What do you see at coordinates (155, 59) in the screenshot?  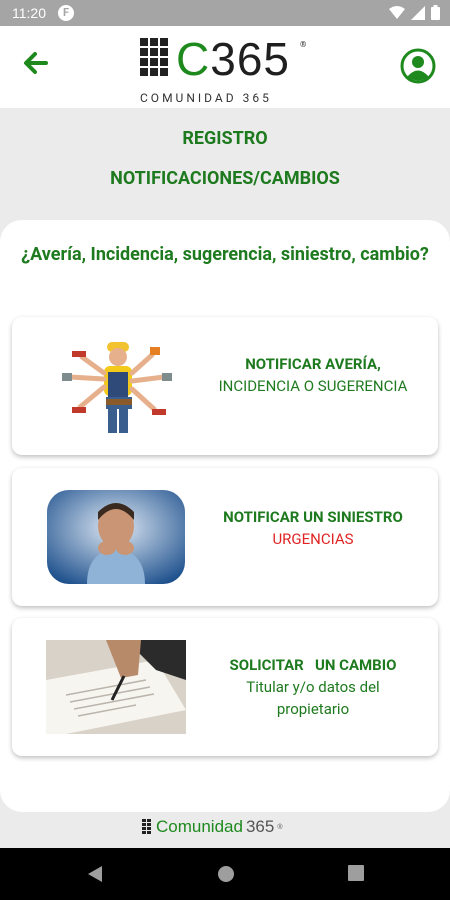 I see `logo-grid-icon` at bounding box center [155, 59].